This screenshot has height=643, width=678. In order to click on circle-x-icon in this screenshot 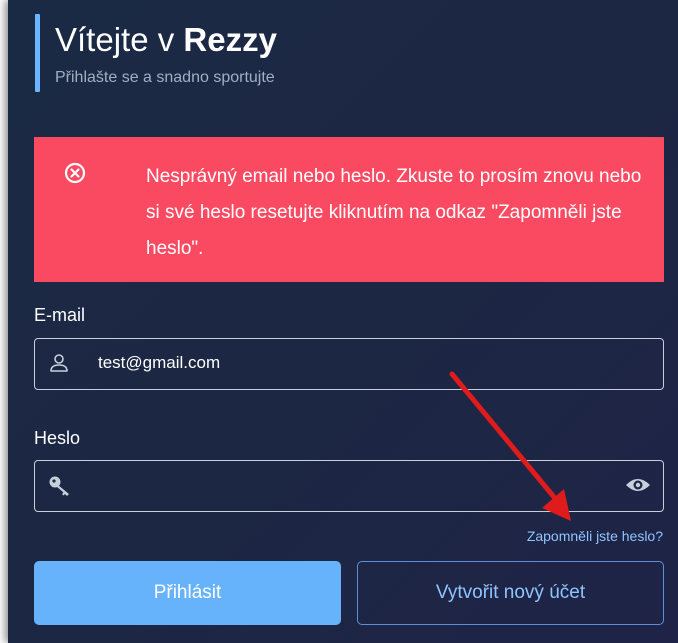, I will do `click(75, 173)`.